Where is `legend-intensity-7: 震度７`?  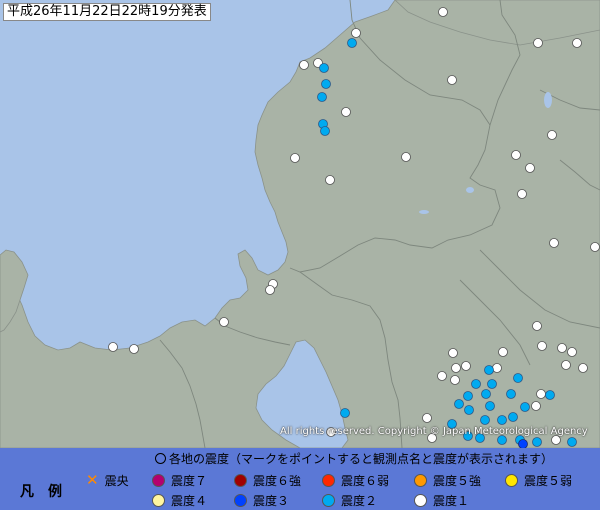 legend-intensity-7: 震度７ is located at coordinates (179, 480).